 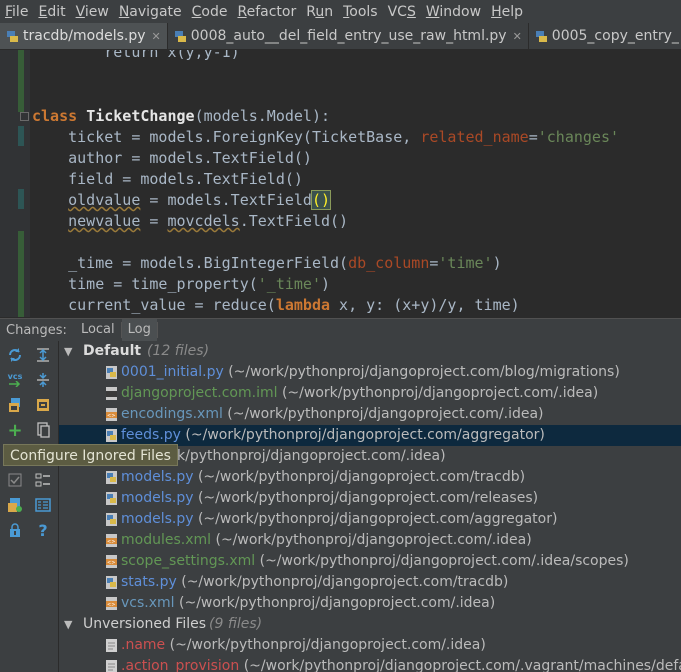 What do you see at coordinates (149, 582) in the screenshot?
I see `file-name: stats.py` at bounding box center [149, 582].